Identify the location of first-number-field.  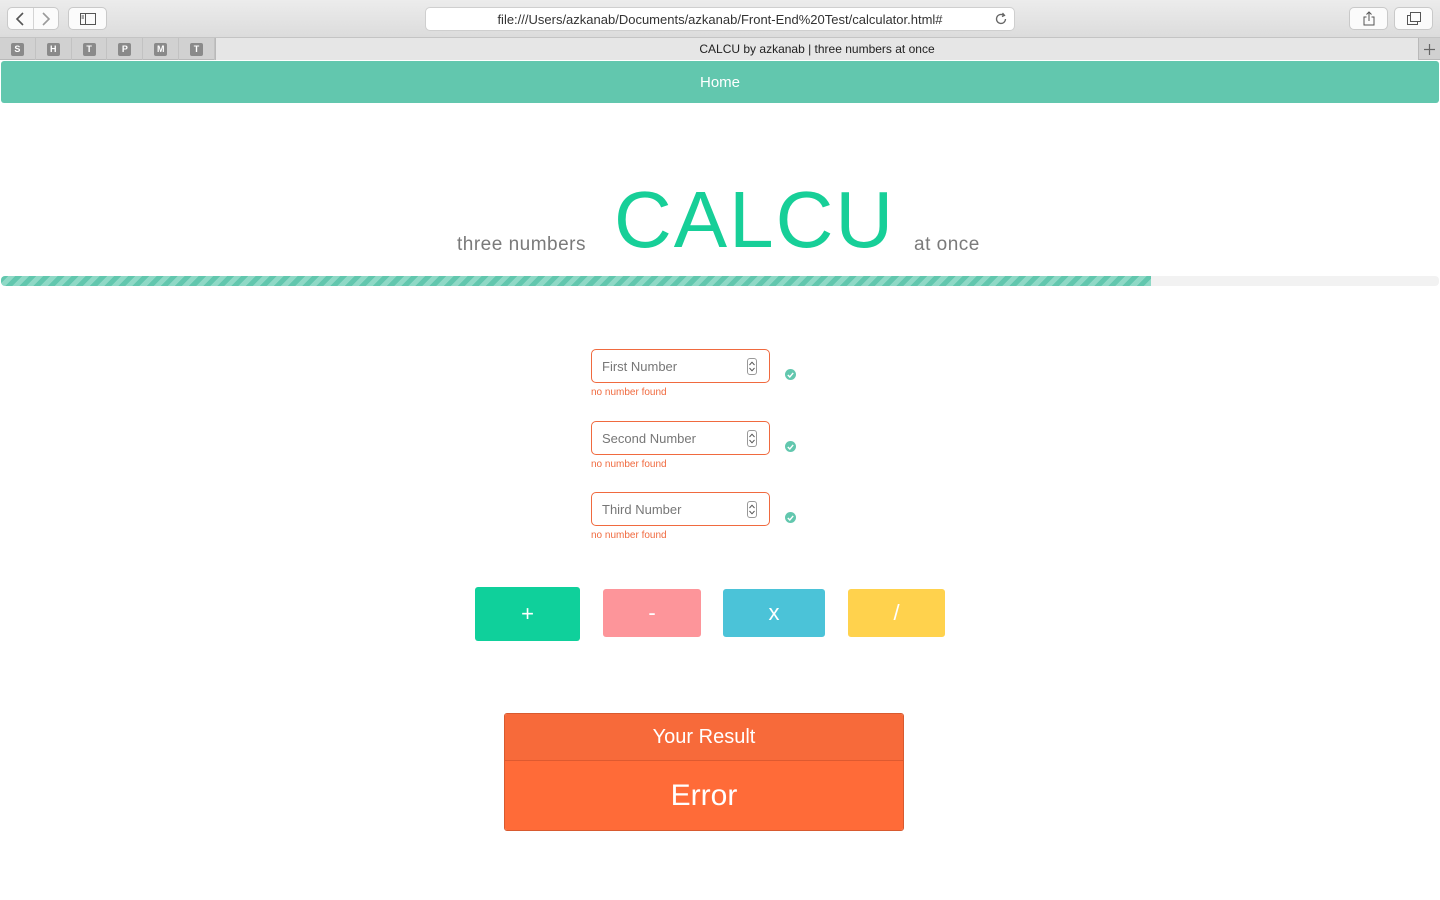
(680, 366).